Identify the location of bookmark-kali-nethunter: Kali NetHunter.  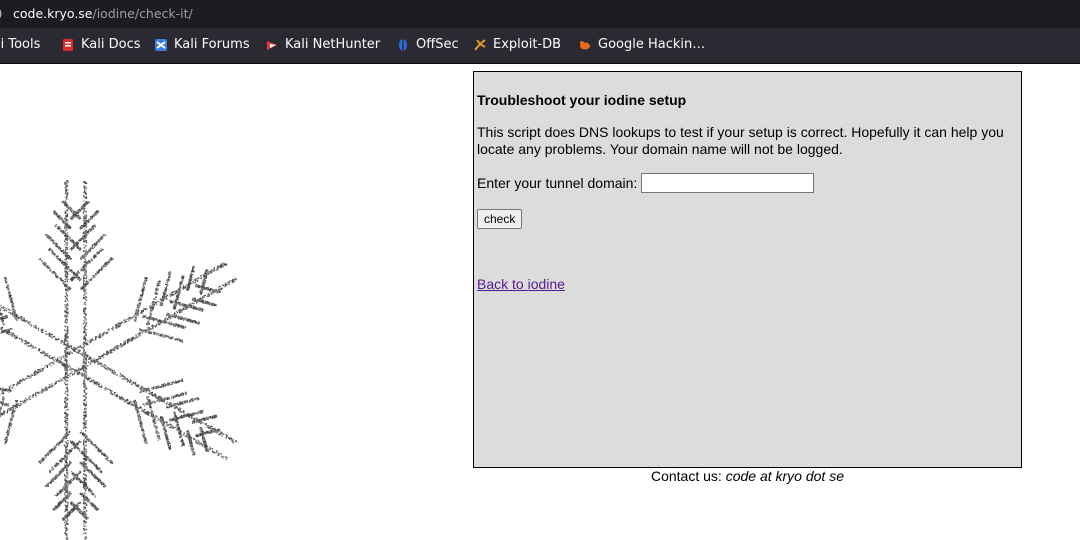
(322, 45).